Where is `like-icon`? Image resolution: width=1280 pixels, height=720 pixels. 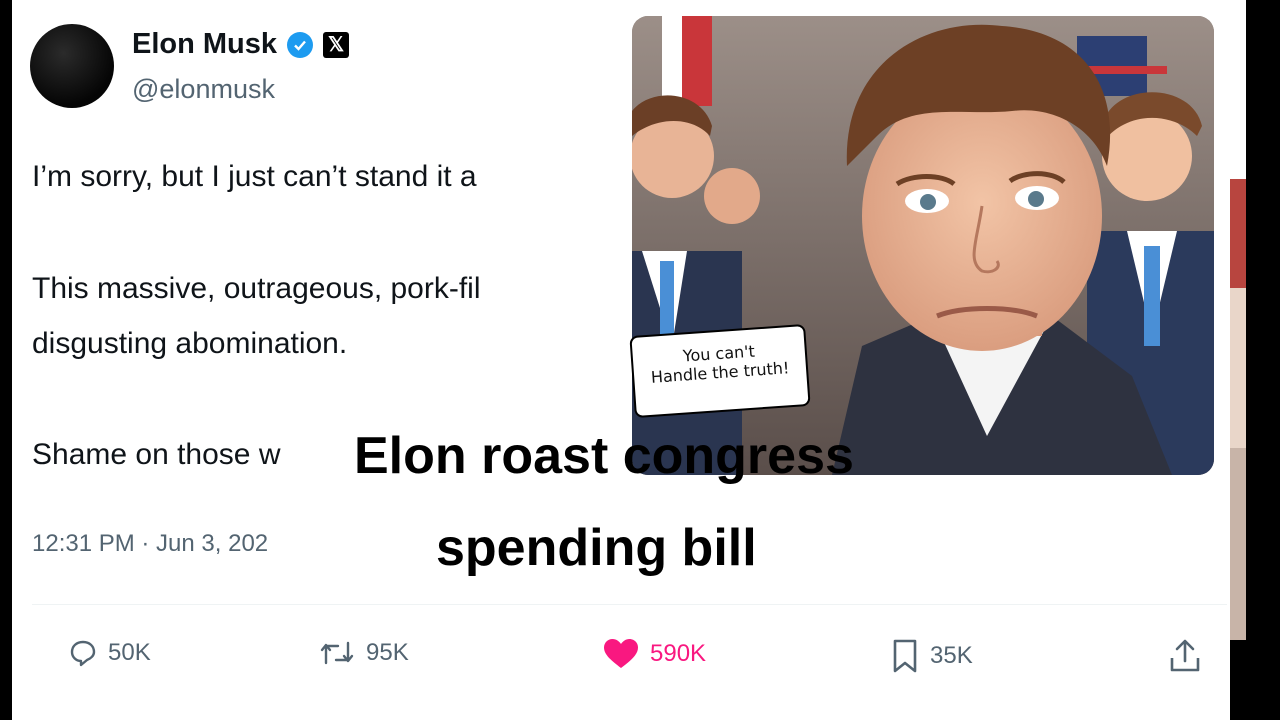
like-icon is located at coordinates (621, 653).